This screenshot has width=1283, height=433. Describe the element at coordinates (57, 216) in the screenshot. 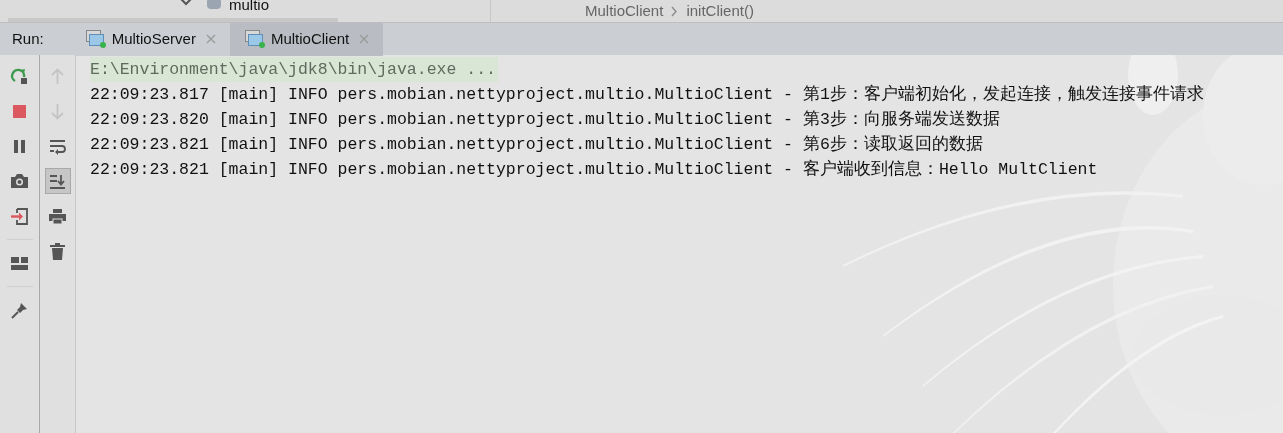

I see `printer-icon` at that location.